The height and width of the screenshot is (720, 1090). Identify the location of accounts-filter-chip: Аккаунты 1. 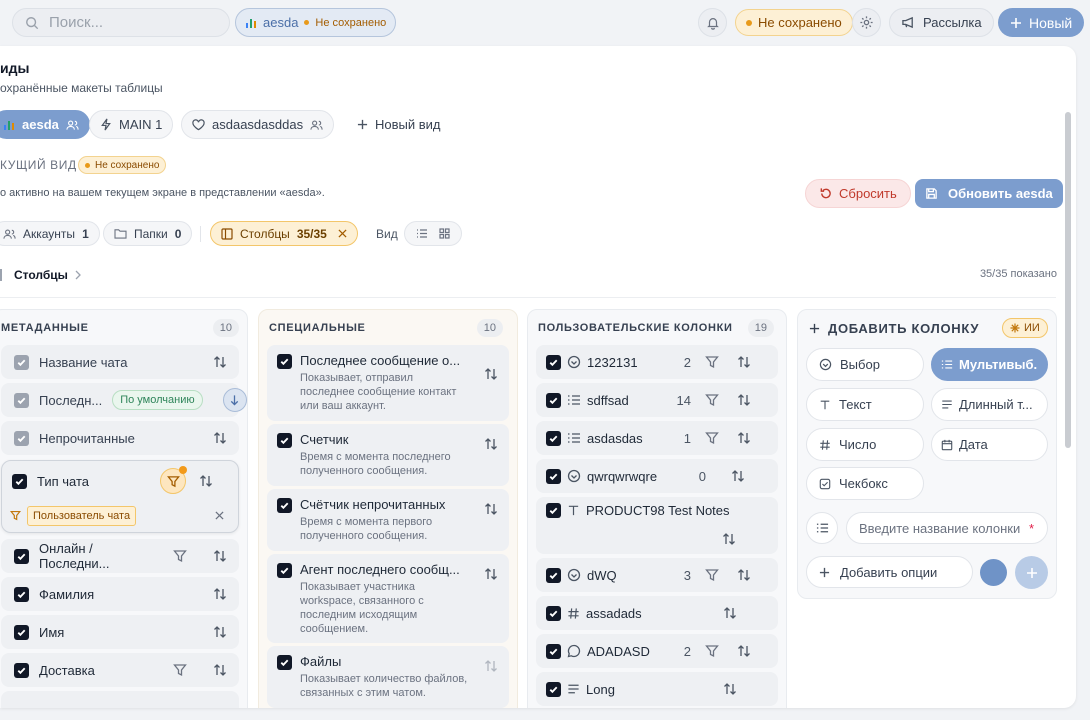
(50, 233).